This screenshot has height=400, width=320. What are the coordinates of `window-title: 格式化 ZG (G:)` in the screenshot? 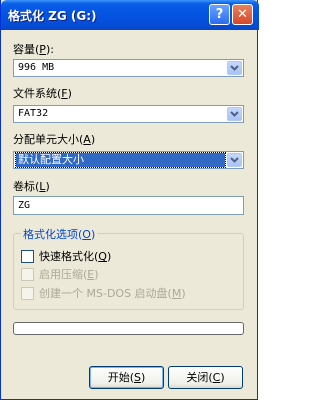 It's located at (52, 16).